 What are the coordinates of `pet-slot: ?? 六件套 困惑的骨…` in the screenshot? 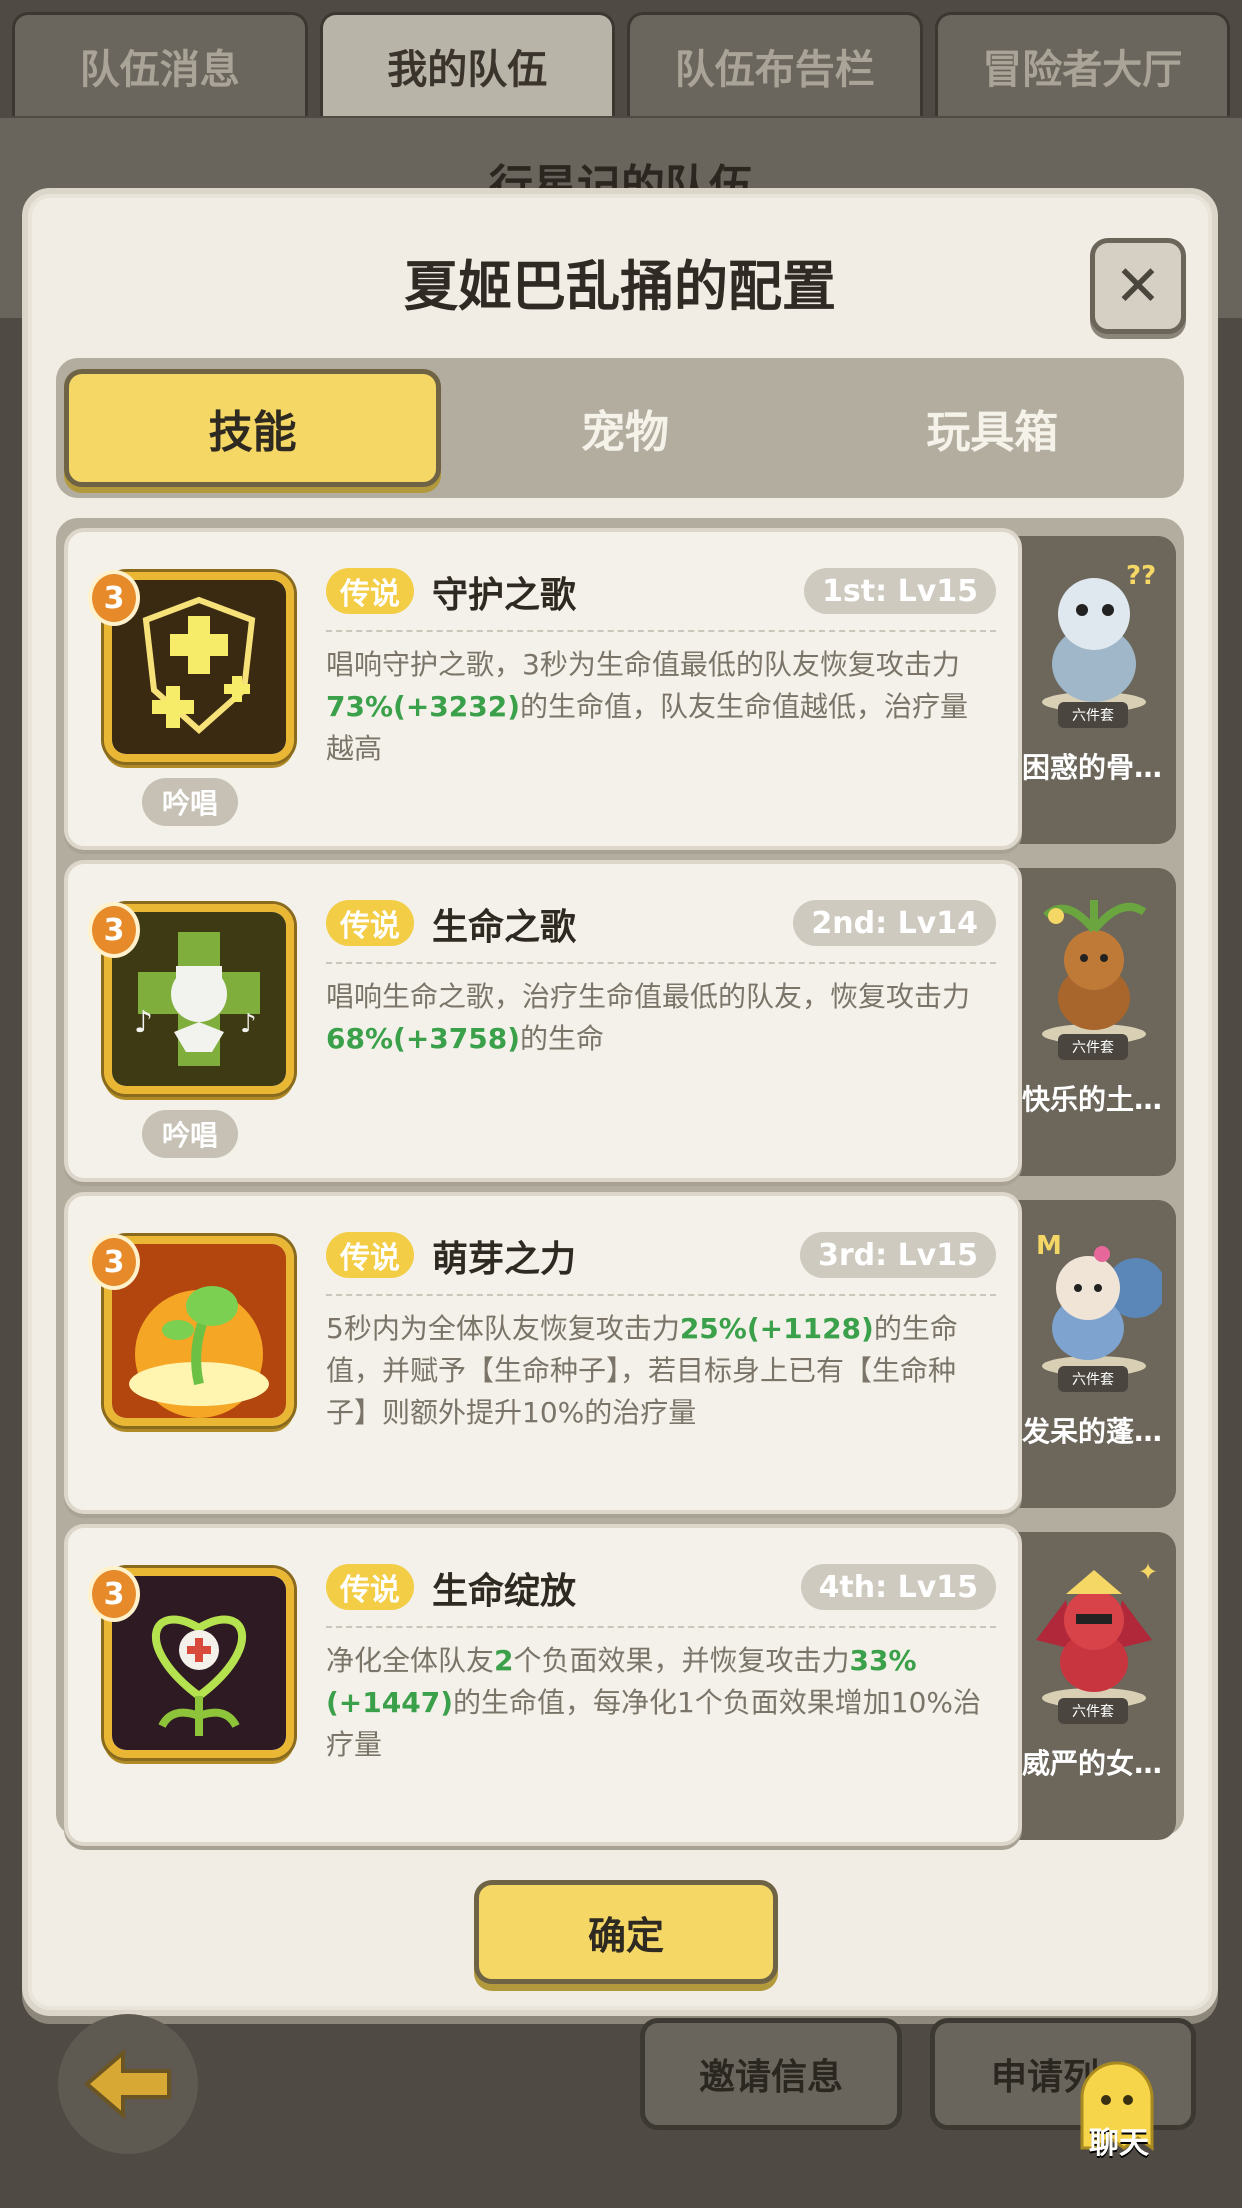 It's located at (1092, 690).